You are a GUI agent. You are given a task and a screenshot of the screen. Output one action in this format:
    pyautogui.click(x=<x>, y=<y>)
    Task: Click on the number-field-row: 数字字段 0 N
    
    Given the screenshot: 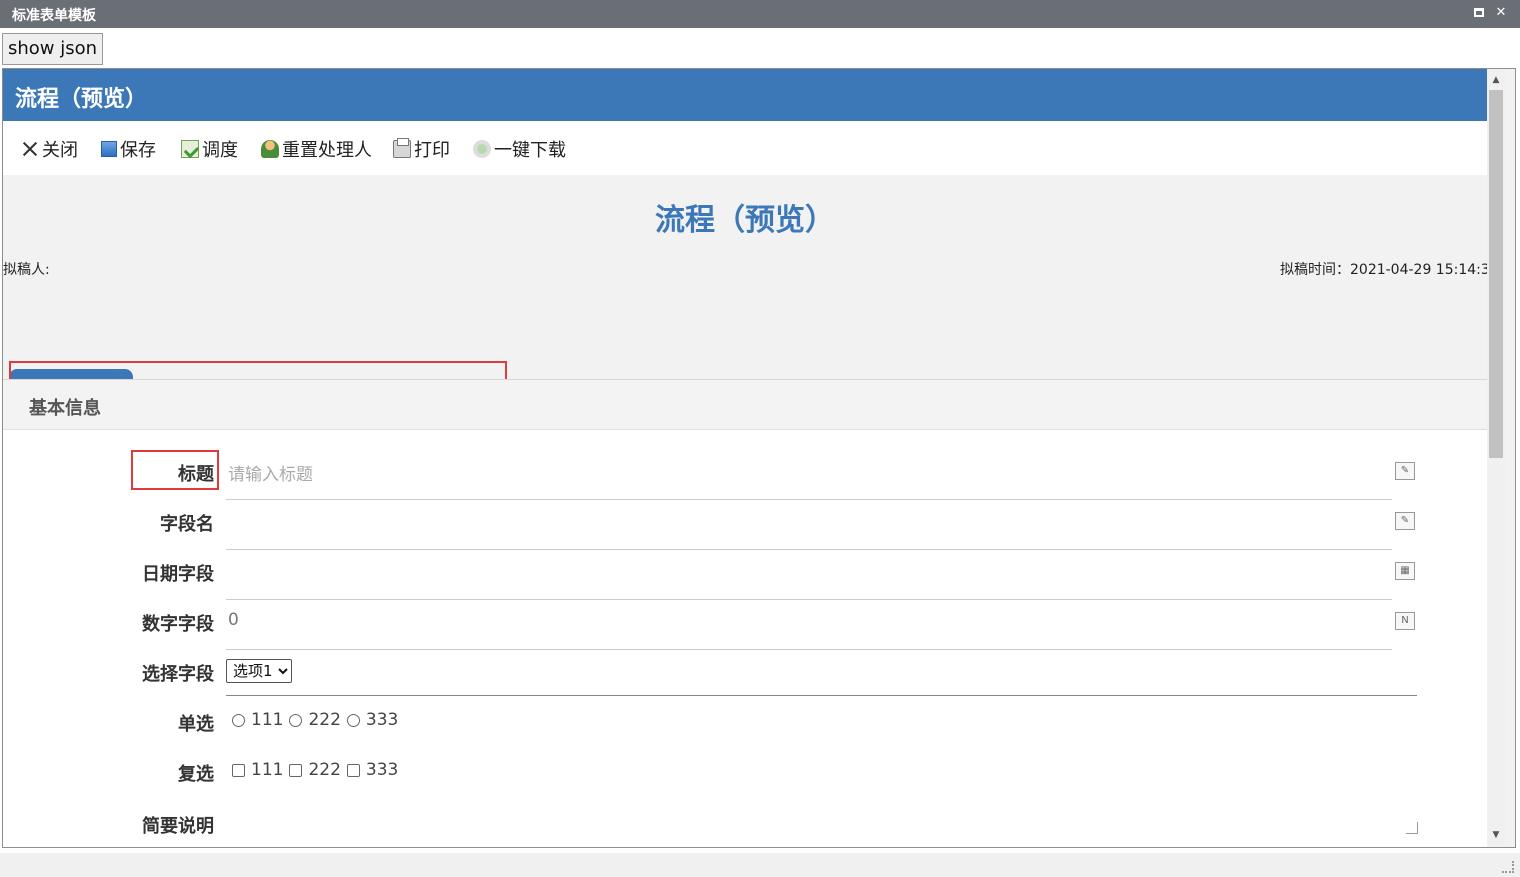 What is the action you would take?
    pyautogui.click(x=745, y=625)
    